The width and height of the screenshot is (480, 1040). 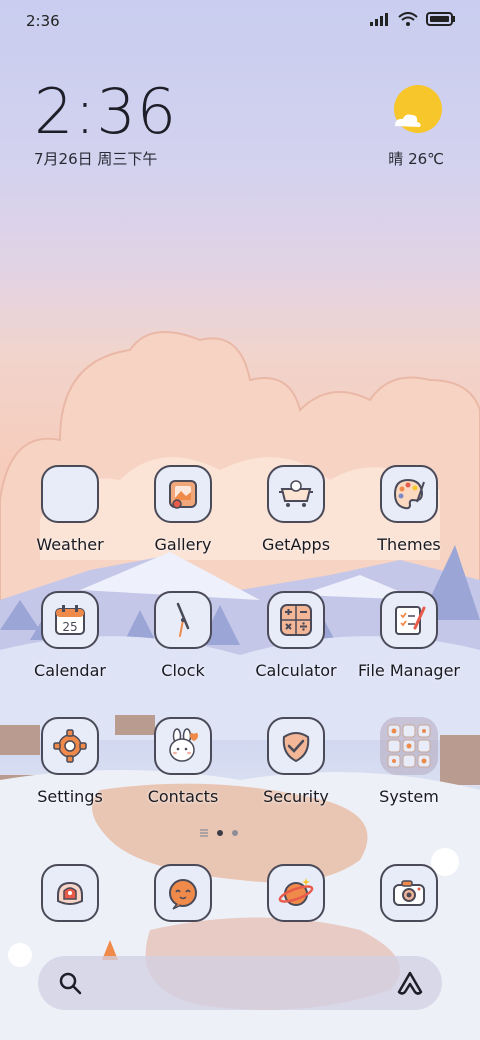 I want to click on app-getapps: GetApps, so click(x=296, y=509).